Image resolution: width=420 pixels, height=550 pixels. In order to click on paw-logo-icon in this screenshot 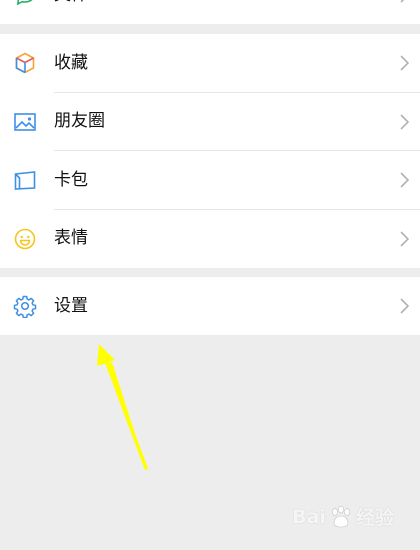, I will do `click(341, 516)`.